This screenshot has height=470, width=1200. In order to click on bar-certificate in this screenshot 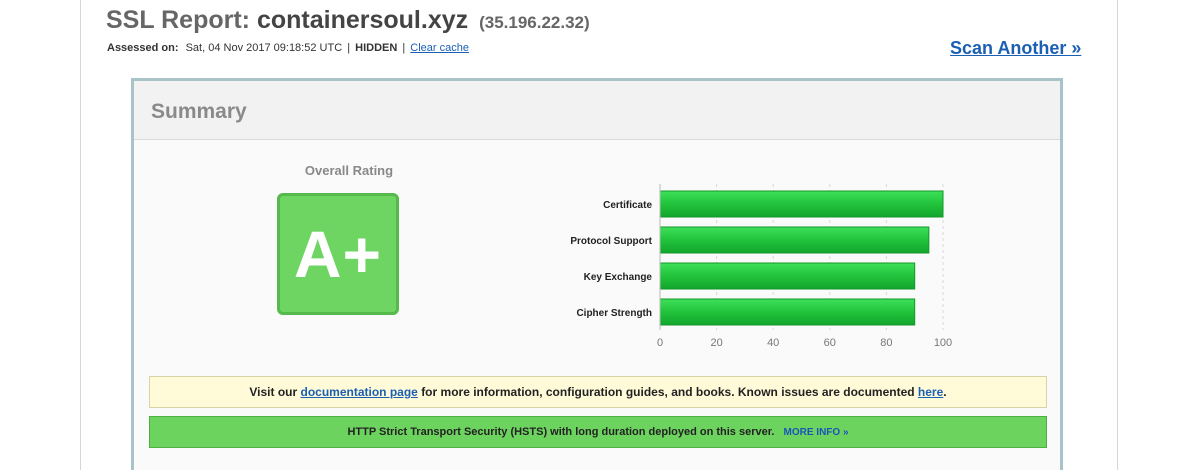, I will do `click(801, 204)`.